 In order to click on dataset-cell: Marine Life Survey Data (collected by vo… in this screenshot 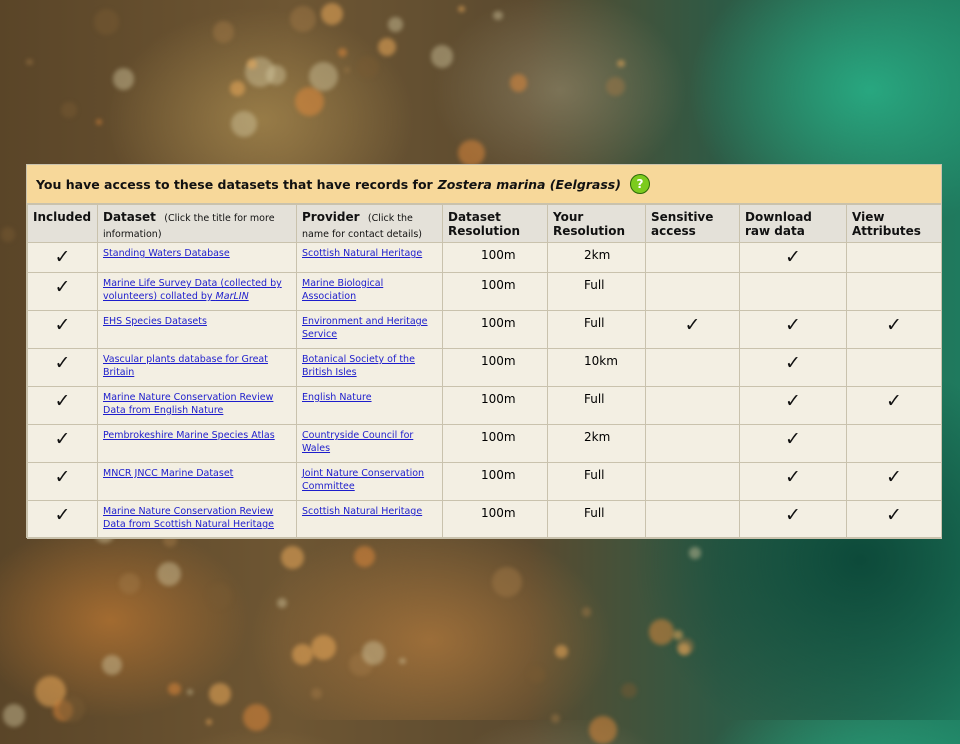, I will do `click(197, 291)`.